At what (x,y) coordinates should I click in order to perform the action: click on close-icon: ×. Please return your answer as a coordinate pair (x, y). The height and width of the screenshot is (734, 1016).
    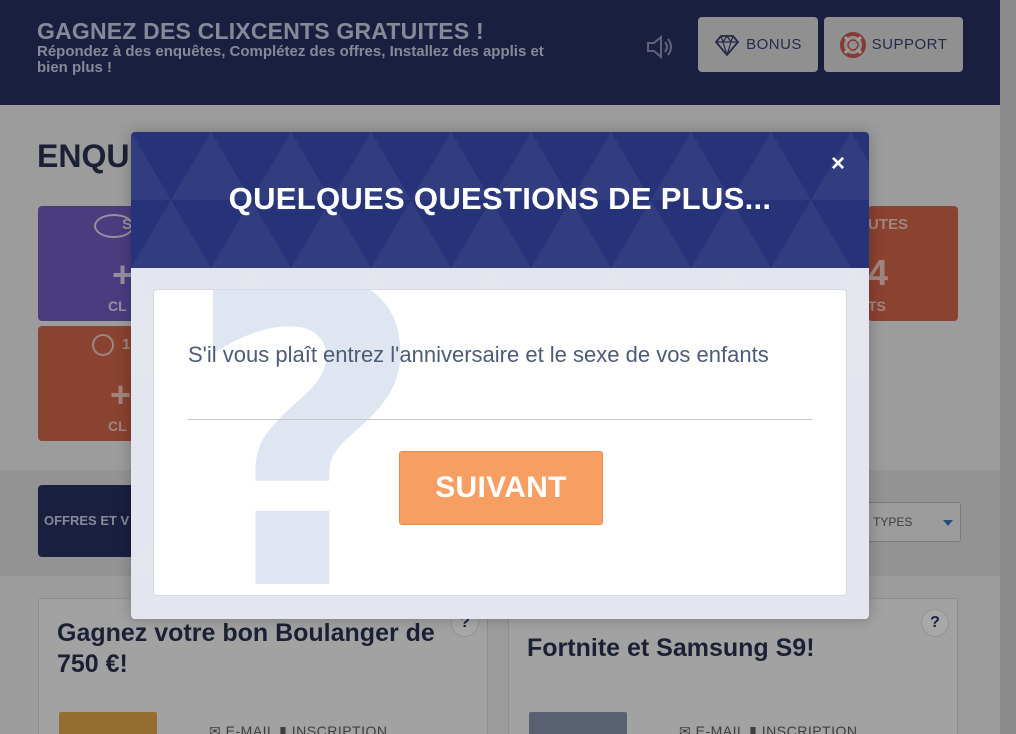
    Looking at the image, I should click on (838, 164).